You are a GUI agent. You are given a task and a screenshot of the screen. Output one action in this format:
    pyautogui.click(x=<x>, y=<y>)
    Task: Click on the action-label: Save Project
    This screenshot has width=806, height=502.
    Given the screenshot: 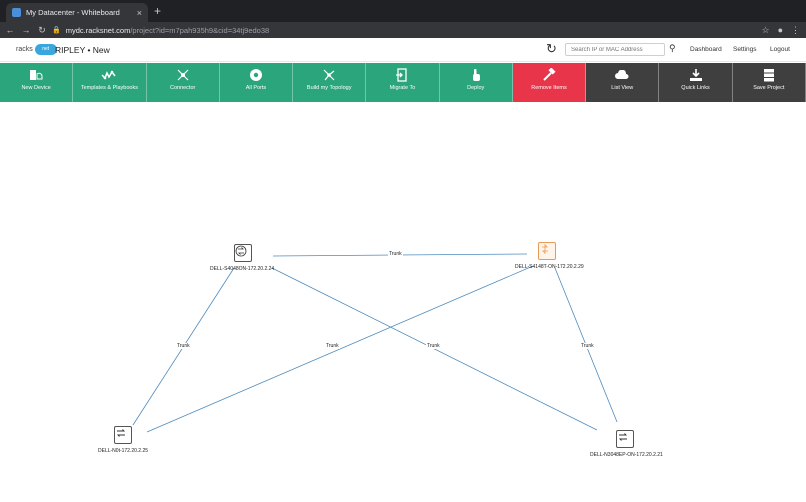 What is the action you would take?
    pyautogui.click(x=769, y=88)
    